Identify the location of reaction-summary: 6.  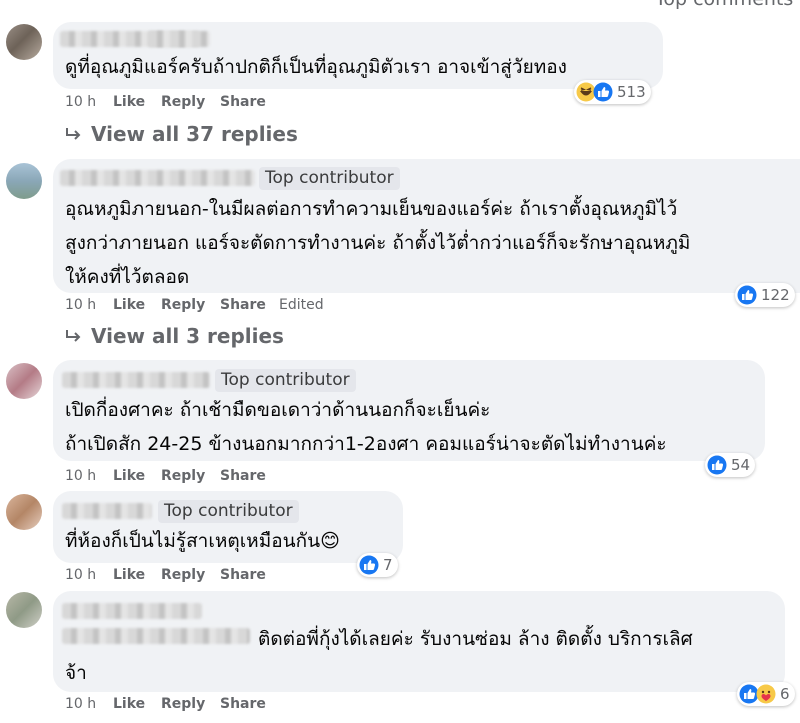
(766, 694).